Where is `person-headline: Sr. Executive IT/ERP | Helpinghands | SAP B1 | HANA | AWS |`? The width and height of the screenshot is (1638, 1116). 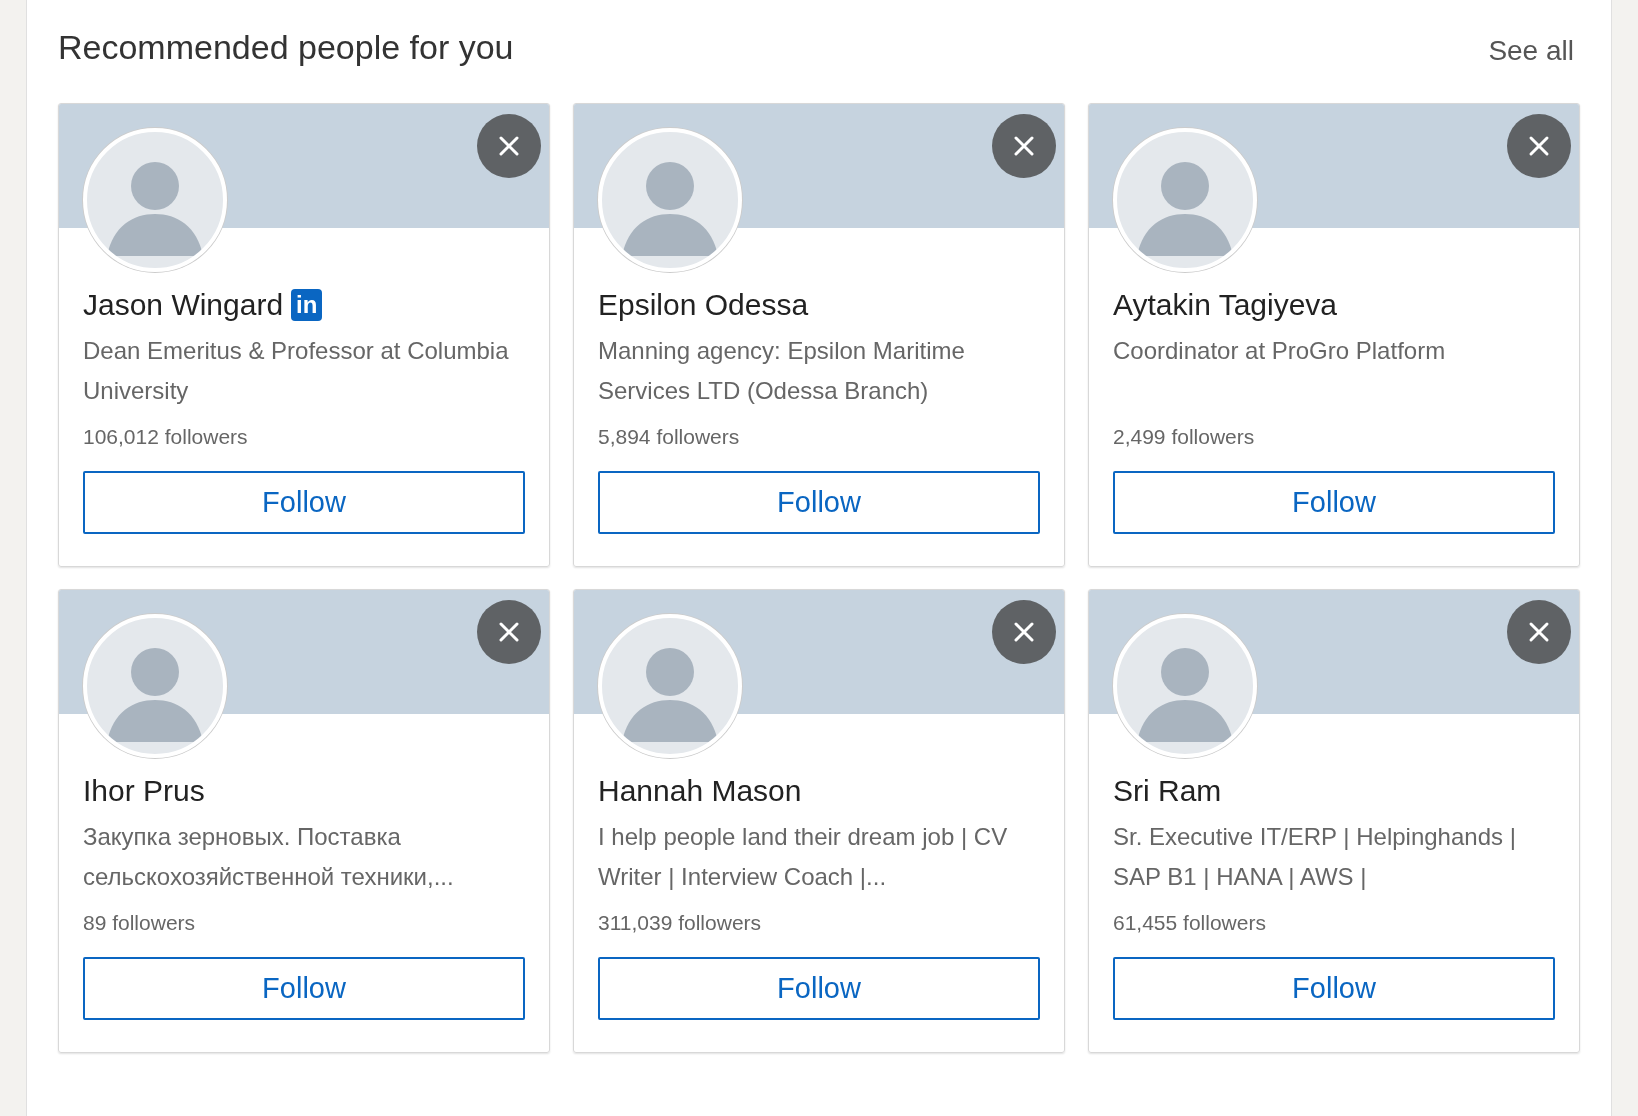 person-headline: Sr. Executive IT/ERP | Helpinghands | SAP B1 | HANA | AWS | is located at coordinates (1315, 857).